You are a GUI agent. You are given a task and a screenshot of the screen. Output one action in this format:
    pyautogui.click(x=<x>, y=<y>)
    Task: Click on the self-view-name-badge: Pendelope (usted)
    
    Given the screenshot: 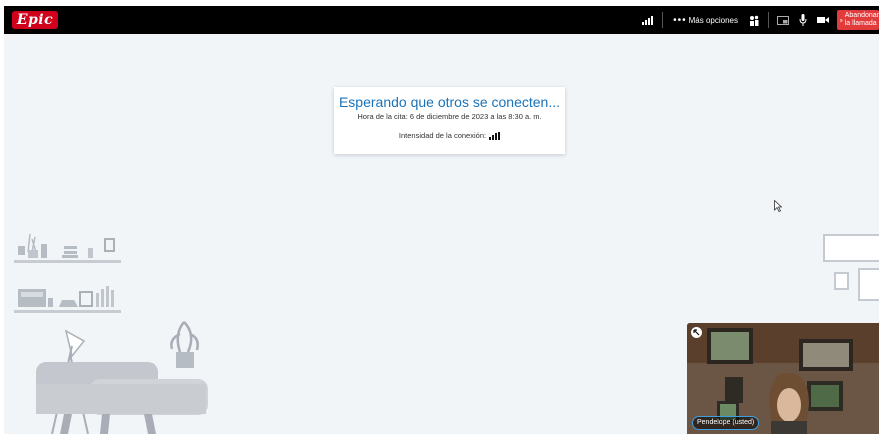 What is the action you would take?
    pyautogui.click(x=726, y=423)
    